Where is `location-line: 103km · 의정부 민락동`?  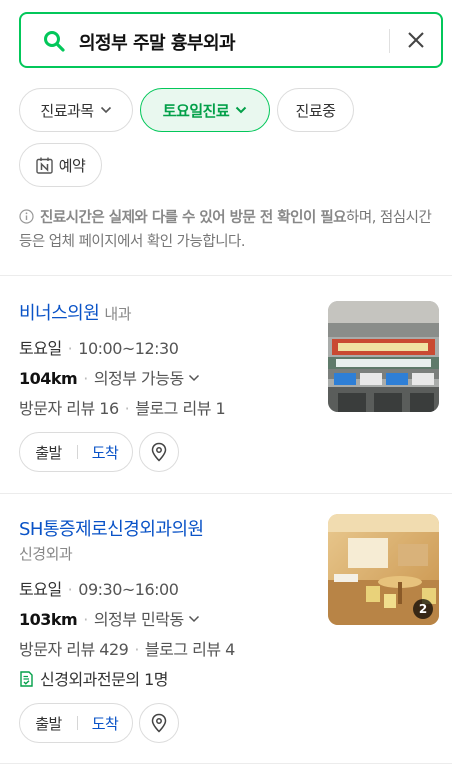 location-line: 103km · 의정부 민락동 is located at coordinates (109, 618).